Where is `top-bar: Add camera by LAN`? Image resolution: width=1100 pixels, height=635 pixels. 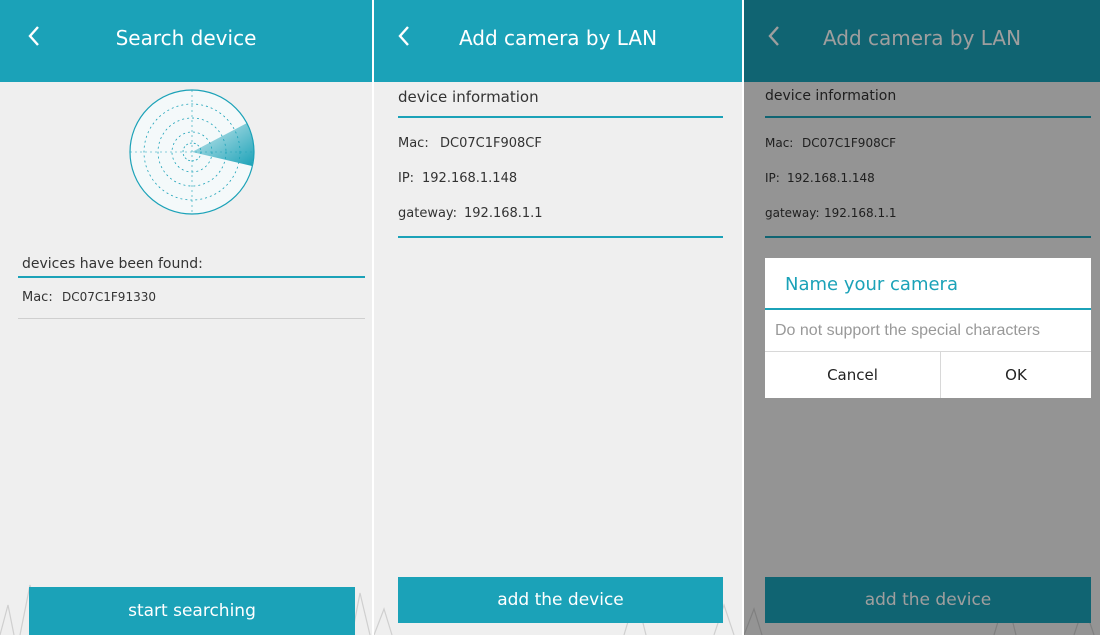
top-bar: Add camera by LAN is located at coordinates (558, 41).